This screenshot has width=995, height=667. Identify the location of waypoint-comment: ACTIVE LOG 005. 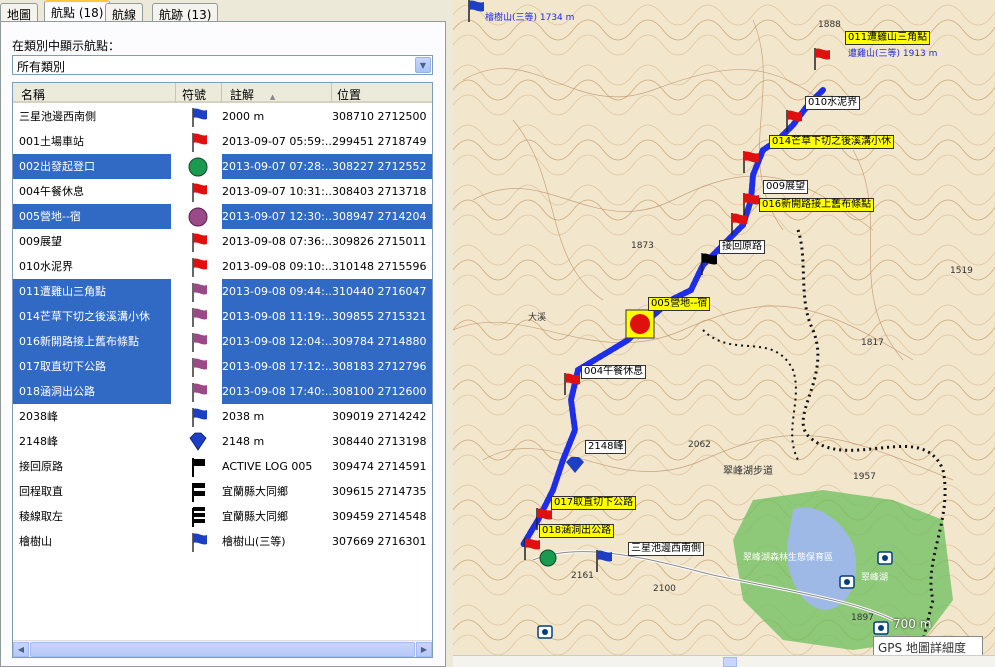
(267, 466).